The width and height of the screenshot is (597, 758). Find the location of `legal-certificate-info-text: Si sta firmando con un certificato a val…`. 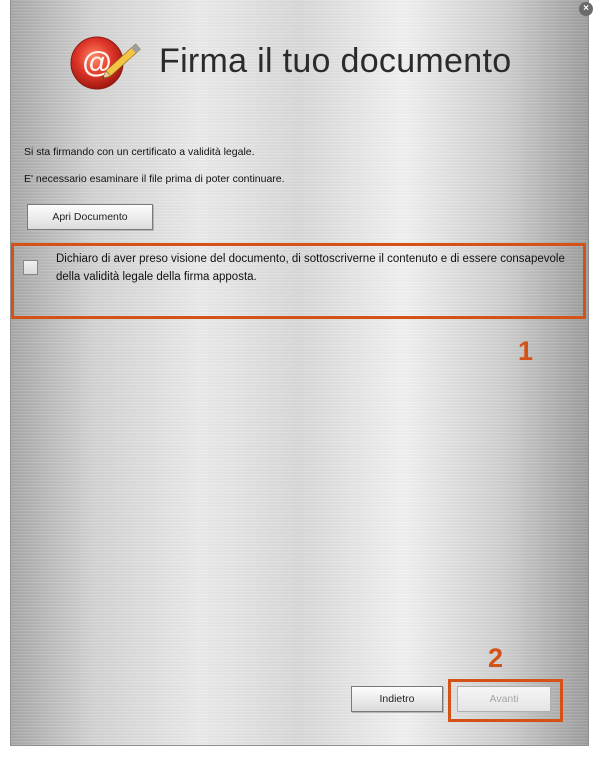

legal-certificate-info-text: Si sta firmando con un certificato a val… is located at coordinates (139, 152).